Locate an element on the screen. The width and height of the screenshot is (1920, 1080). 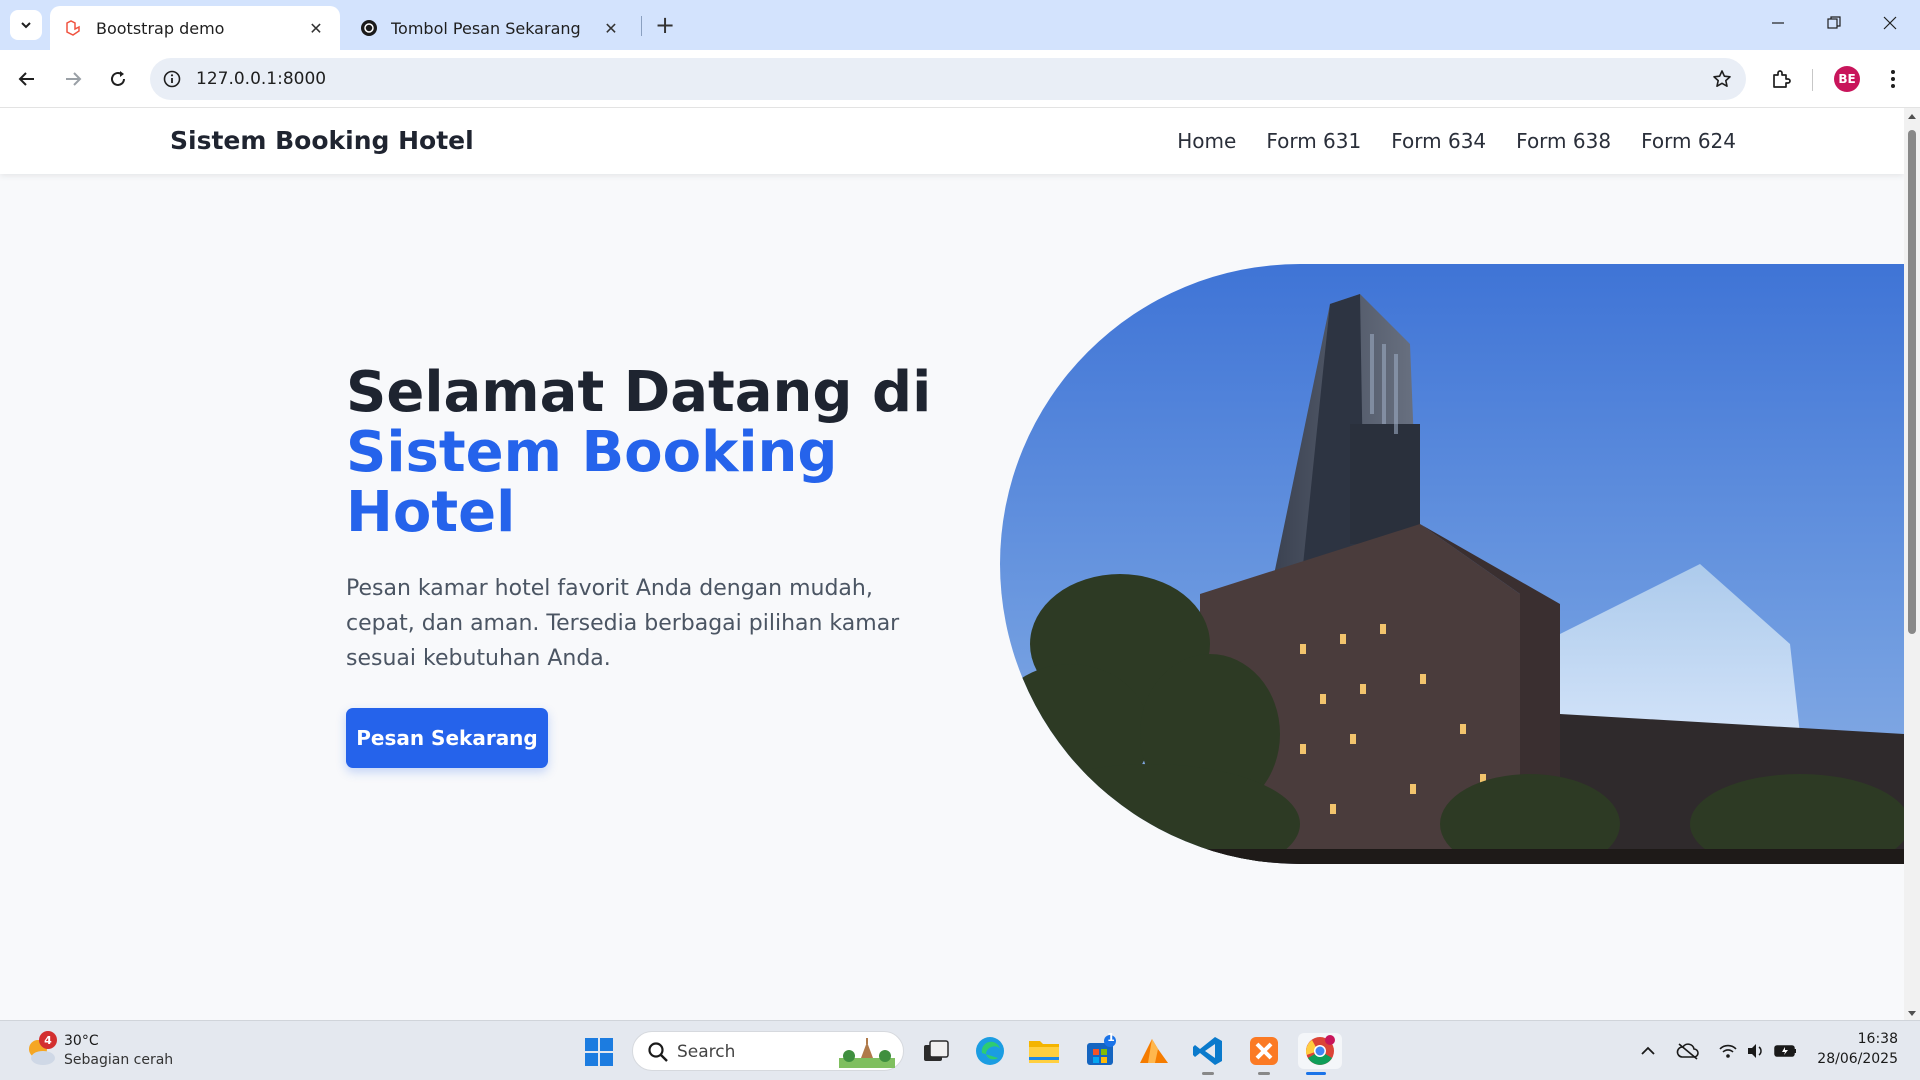
wifi-icon is located at coordinates (1728, 1051).